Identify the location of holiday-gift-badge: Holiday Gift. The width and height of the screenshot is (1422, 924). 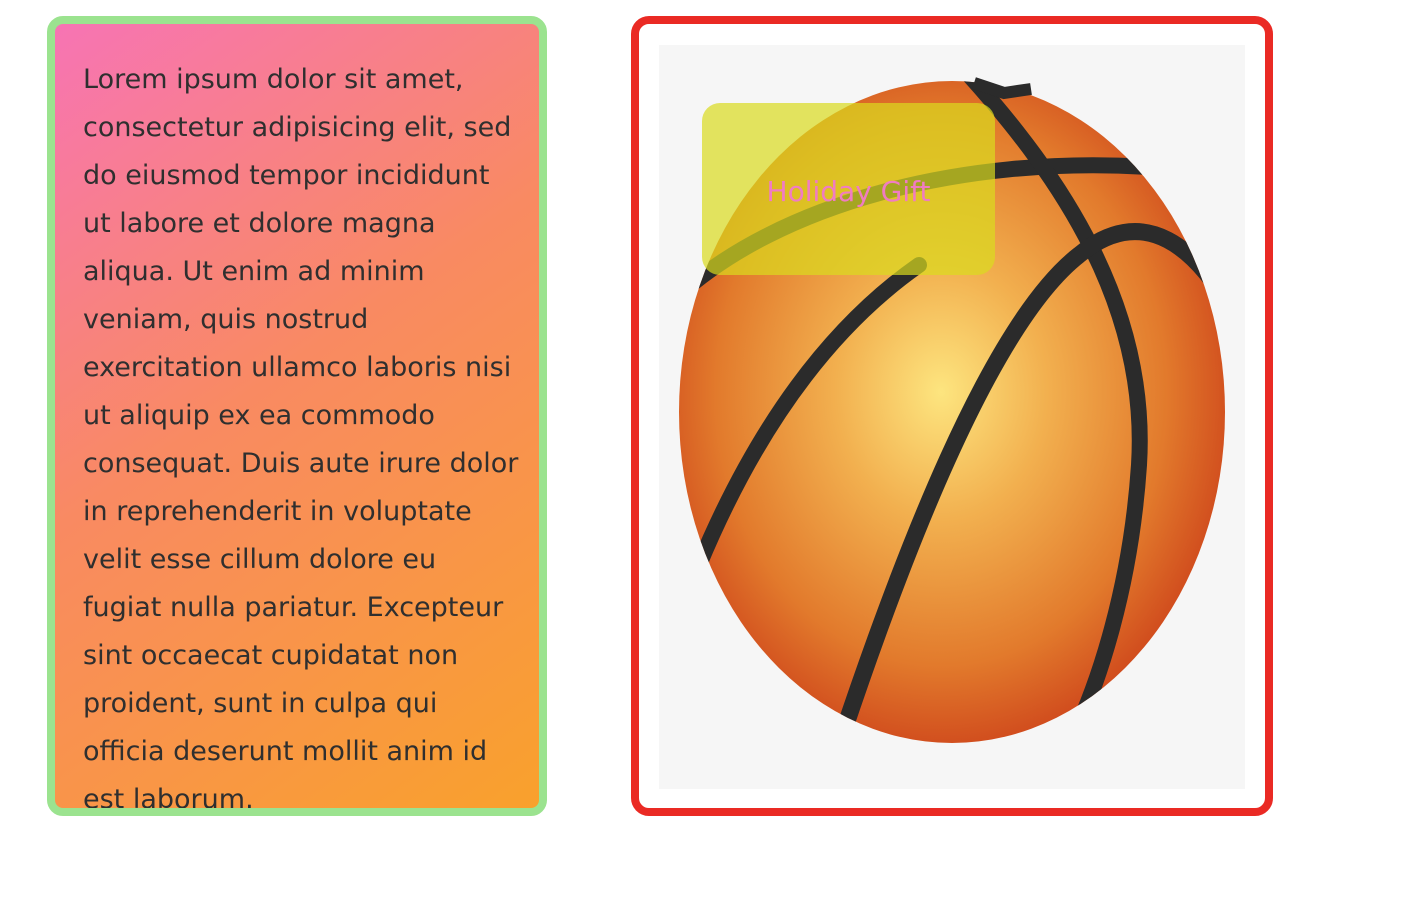
(848, 189).